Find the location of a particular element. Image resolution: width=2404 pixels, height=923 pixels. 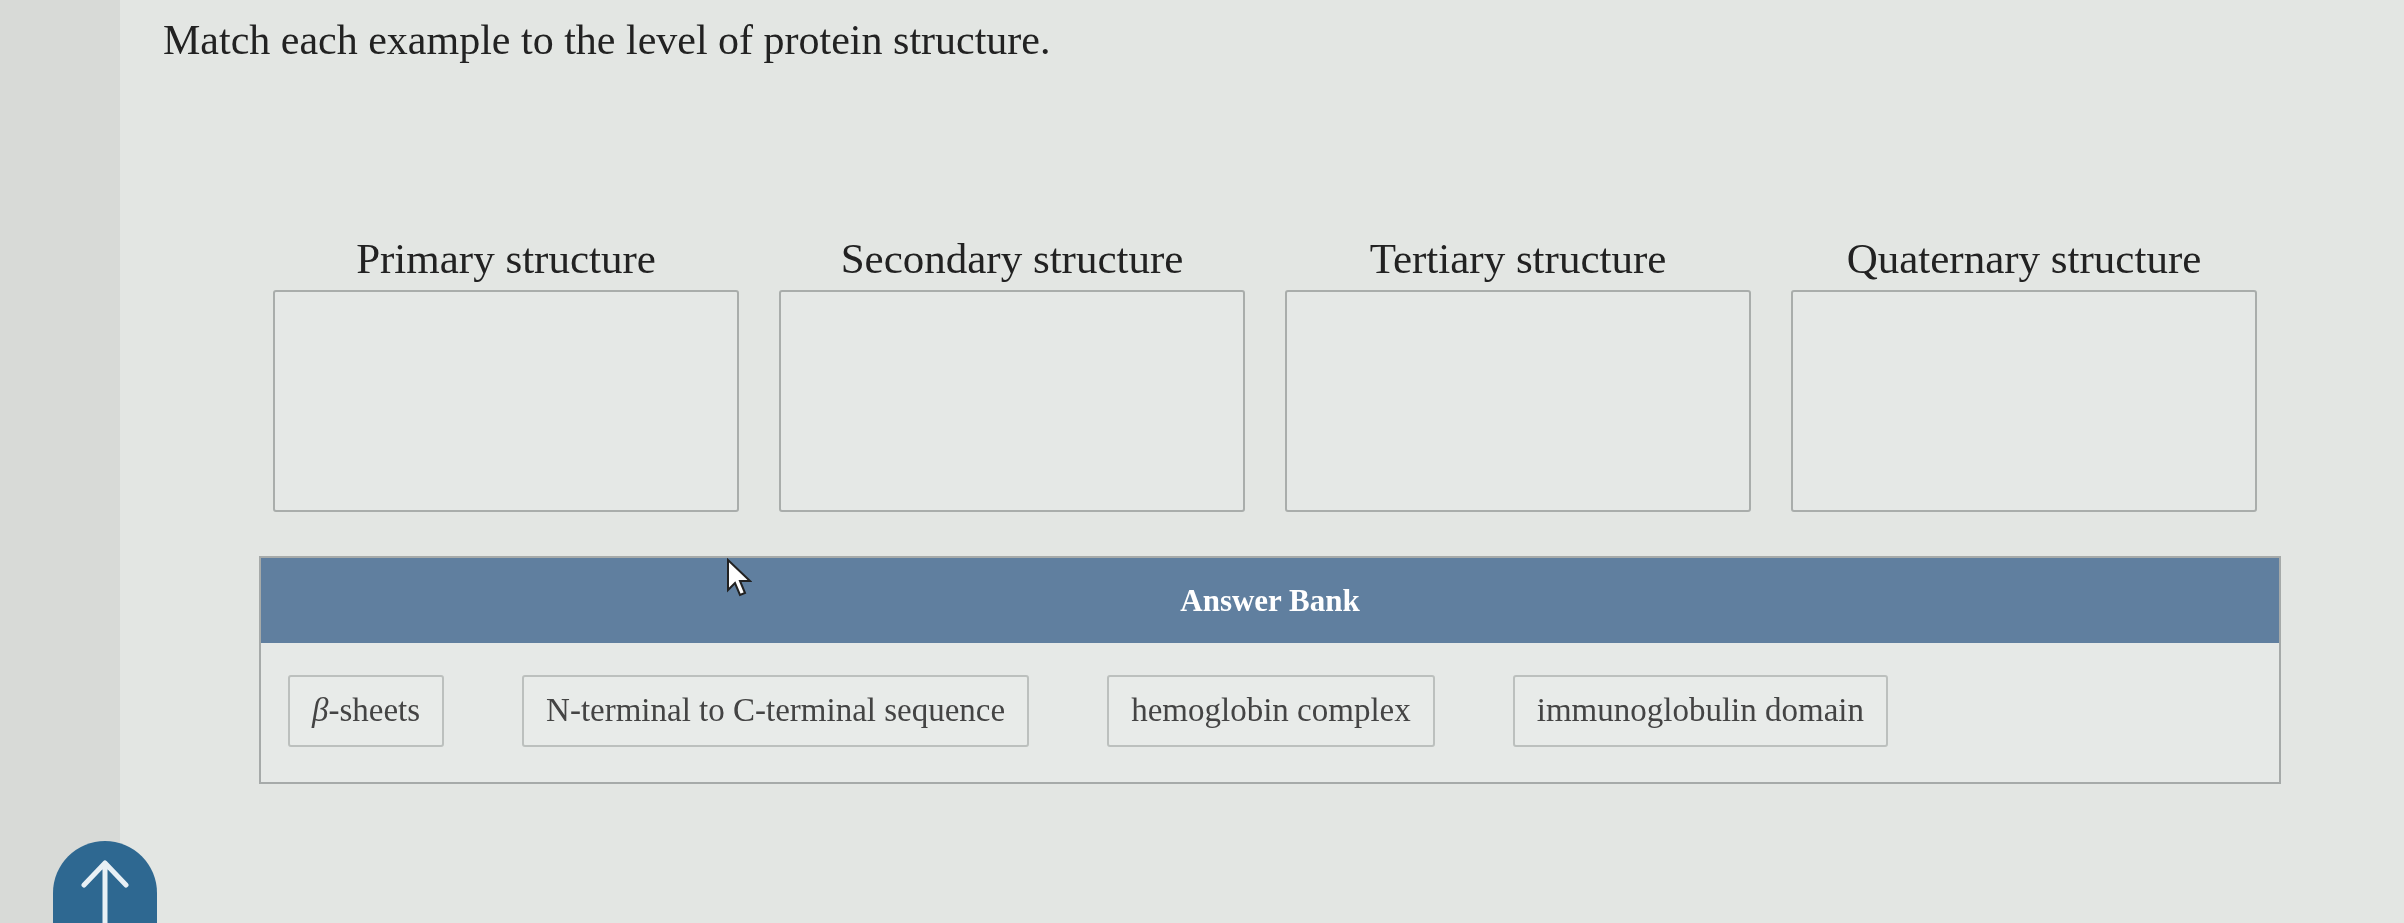

category-label: Primary structure is located at coordinates (506, 259).